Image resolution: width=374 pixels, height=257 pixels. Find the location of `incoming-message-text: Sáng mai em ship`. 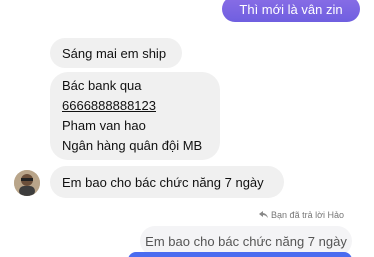

incoming-message-text: Sáng mai em ship is located at coordinates (114, 53).